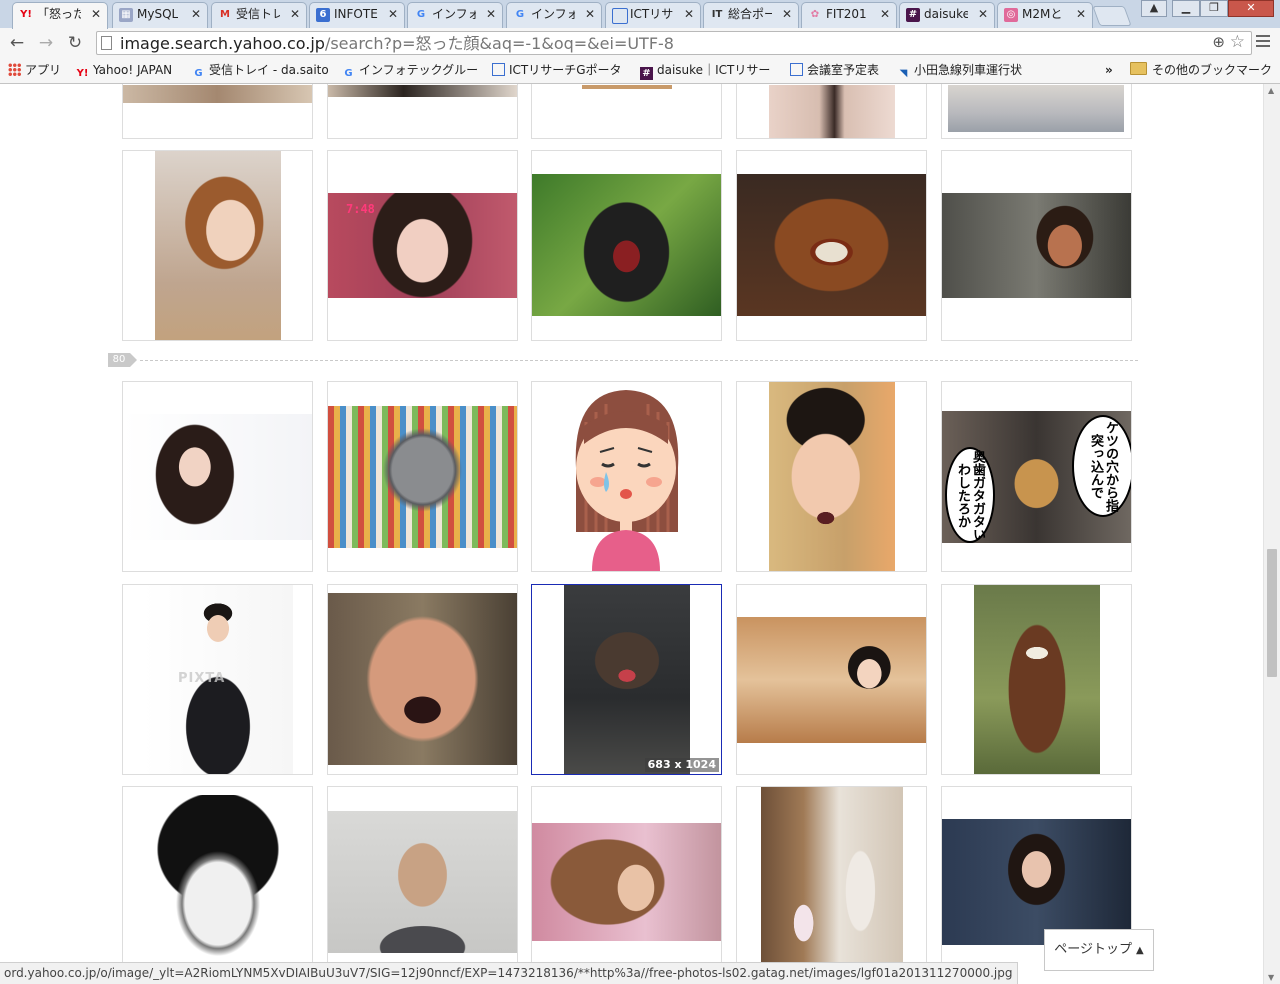 The width and height of the screenshot is (1280, 984). What do you see at coordinates (360, 209) in the screenshot?
I see `tv-clock-overlay: 7:48` at bounding box center [360, 209].